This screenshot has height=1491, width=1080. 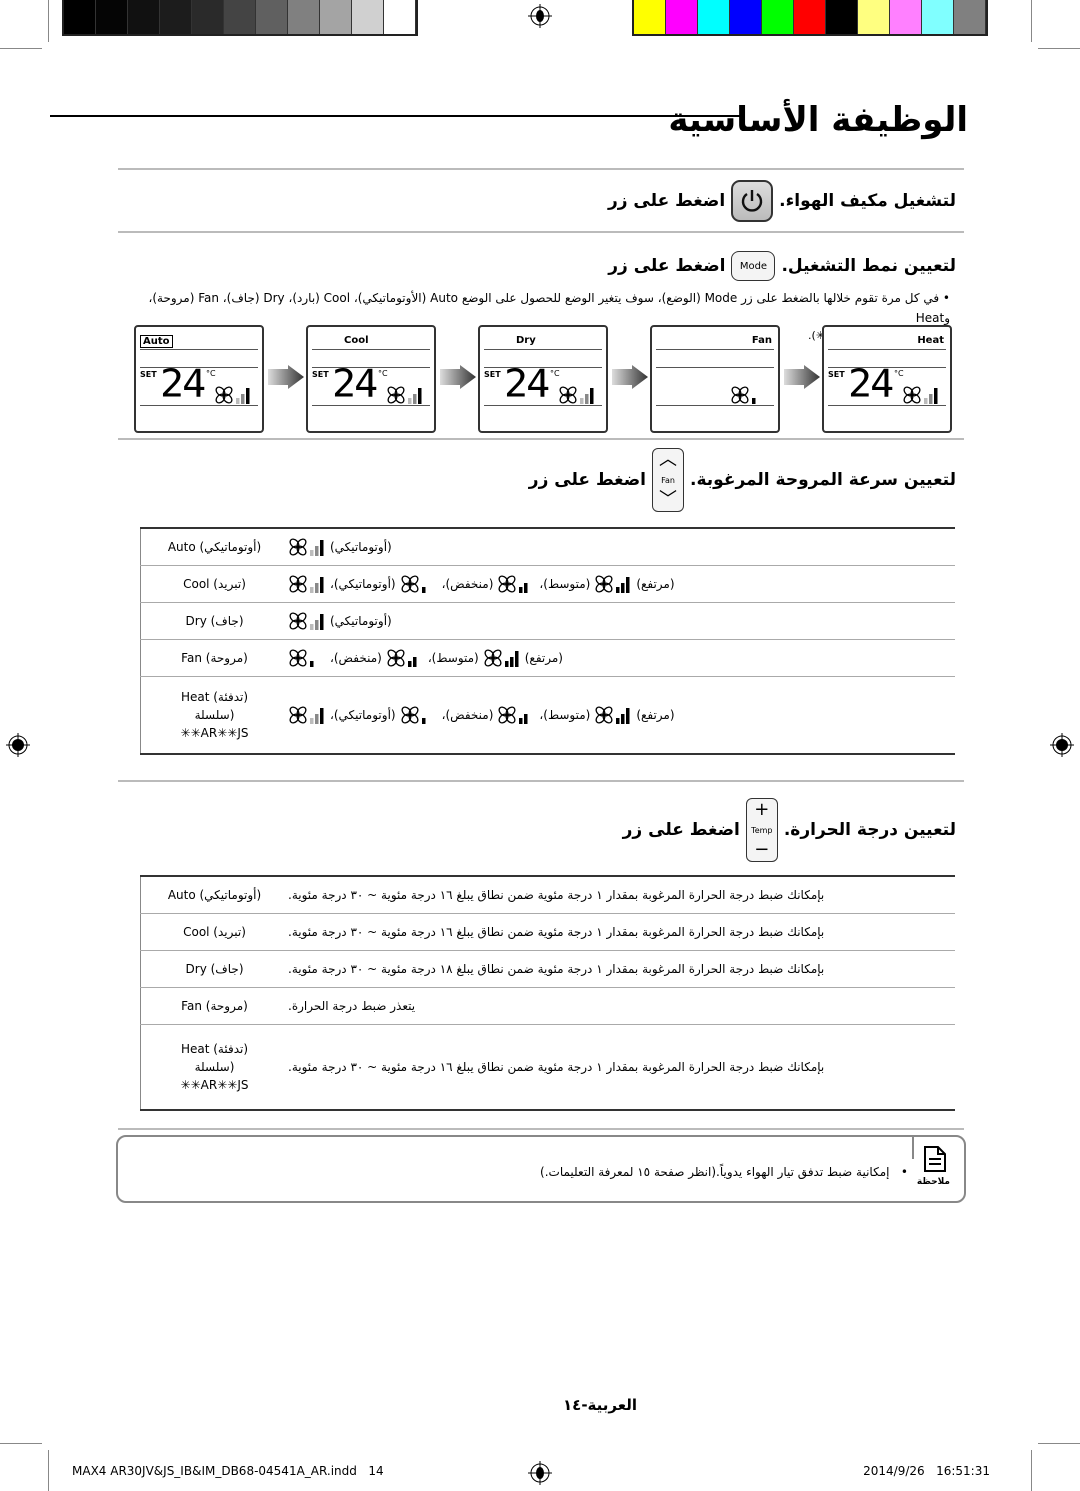 I want to click on lcd-display-heat: Heat SET 24 °C, so click(x=887, y=379).